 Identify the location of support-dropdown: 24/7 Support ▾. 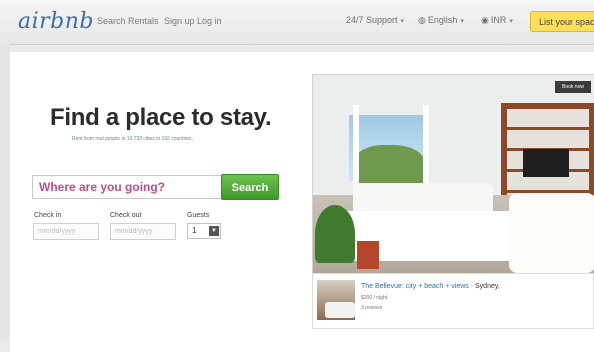
(375, 20).